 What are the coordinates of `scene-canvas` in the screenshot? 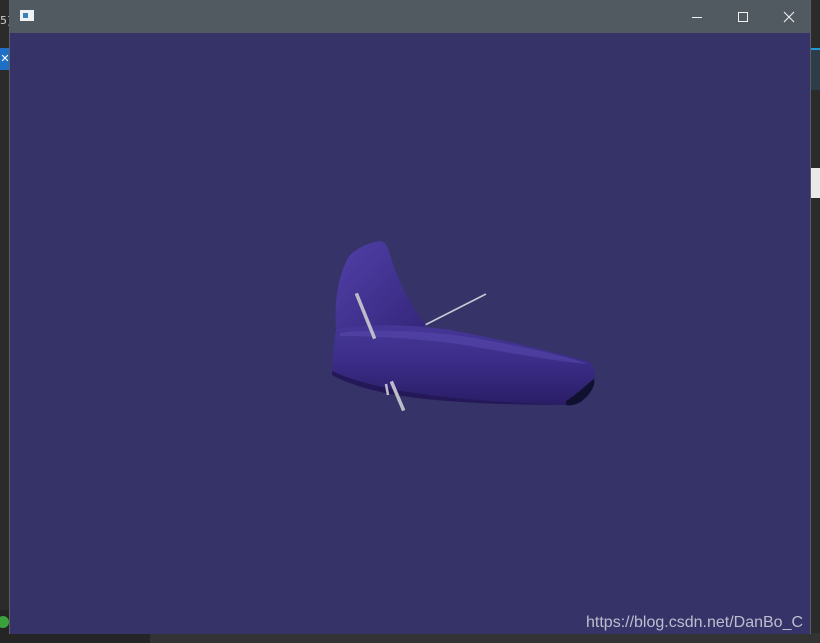 It's located at (463, 326).